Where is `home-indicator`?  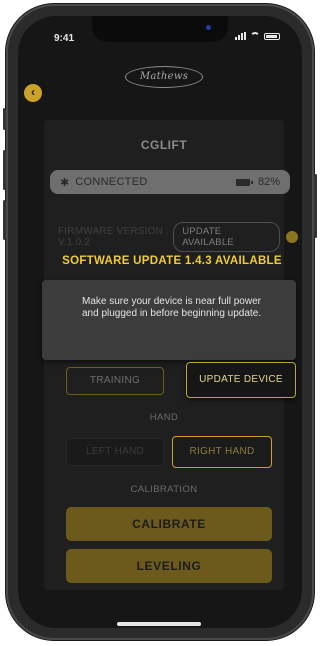
home-indicator is located at coordinates (159, 624).